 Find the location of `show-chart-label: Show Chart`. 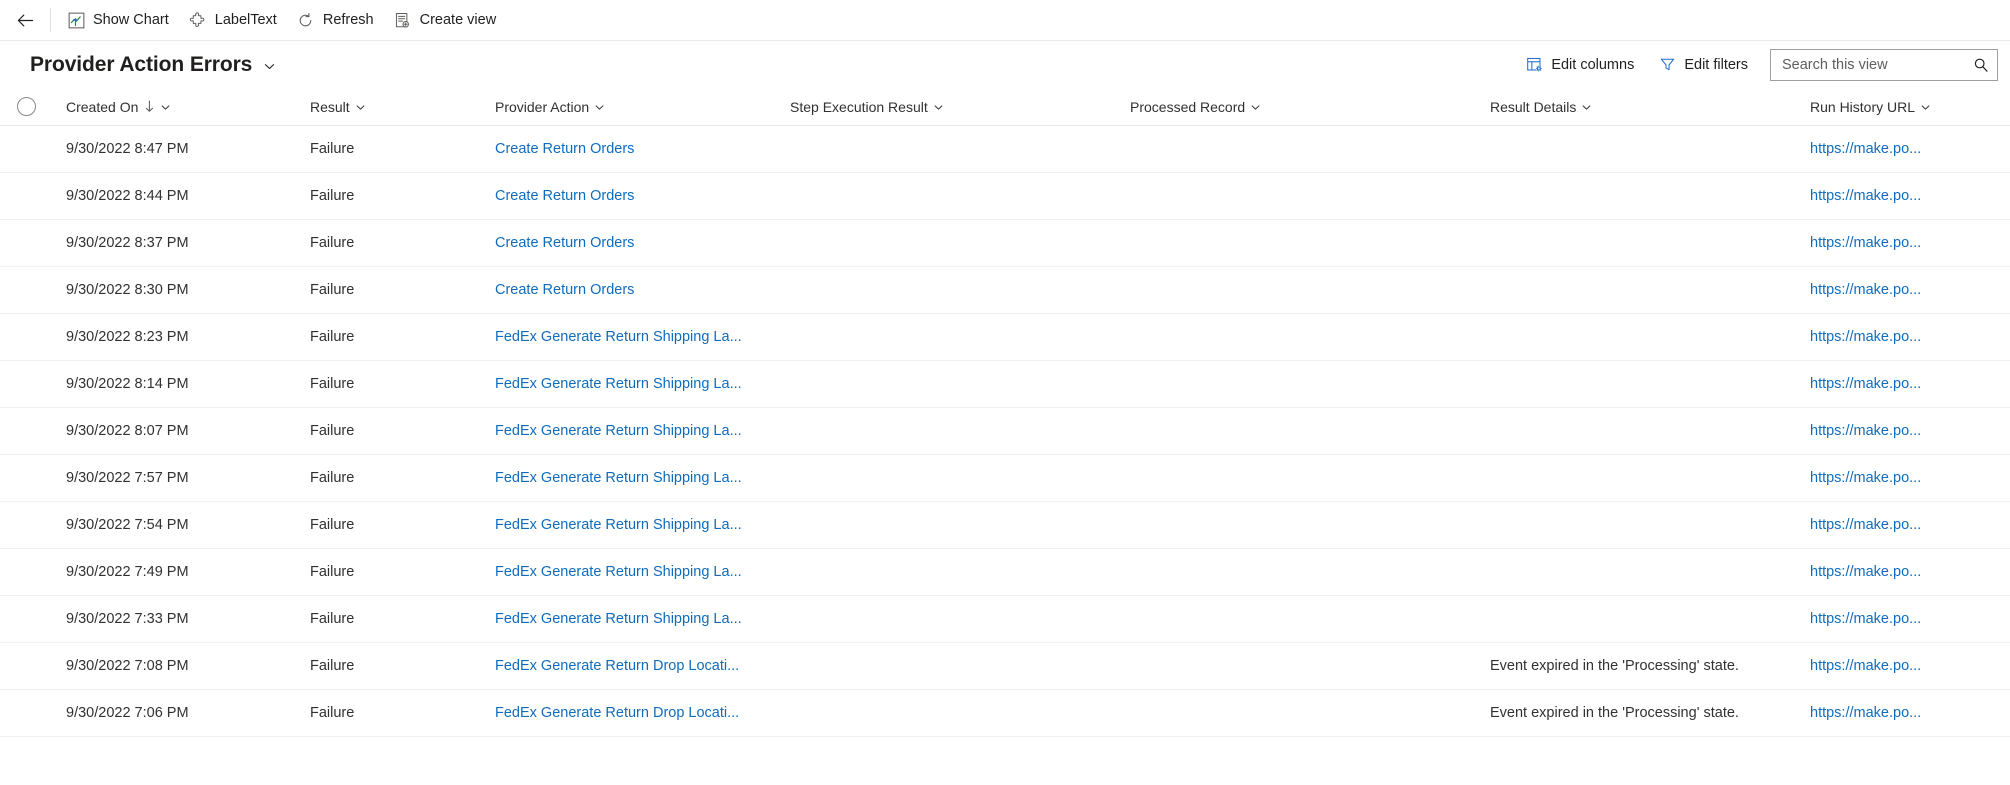

show-chart-label: Show Chart is located at coordinates (131, 19).